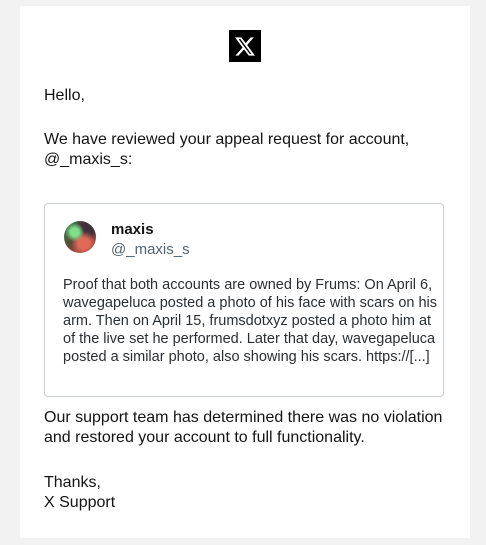 Image resolution: width=486 pixels, height=545 pixels. What do you see at coordinates (132, 229) in the screenshot?
I see `quoted-post-display-name: maxis` at bounding box center [132, 229].